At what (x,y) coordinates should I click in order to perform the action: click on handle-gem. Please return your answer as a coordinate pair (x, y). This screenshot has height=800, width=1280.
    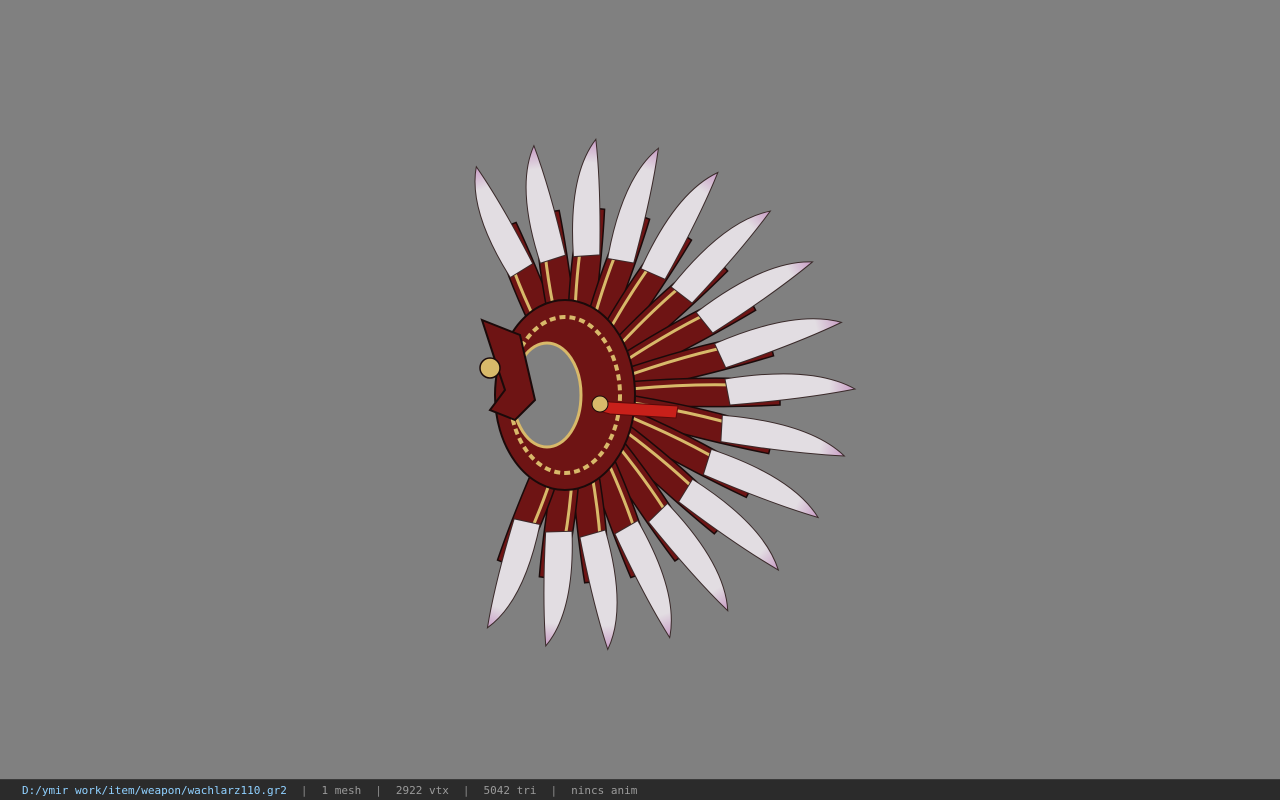
    Looking at the image, I should click on (490, 368).